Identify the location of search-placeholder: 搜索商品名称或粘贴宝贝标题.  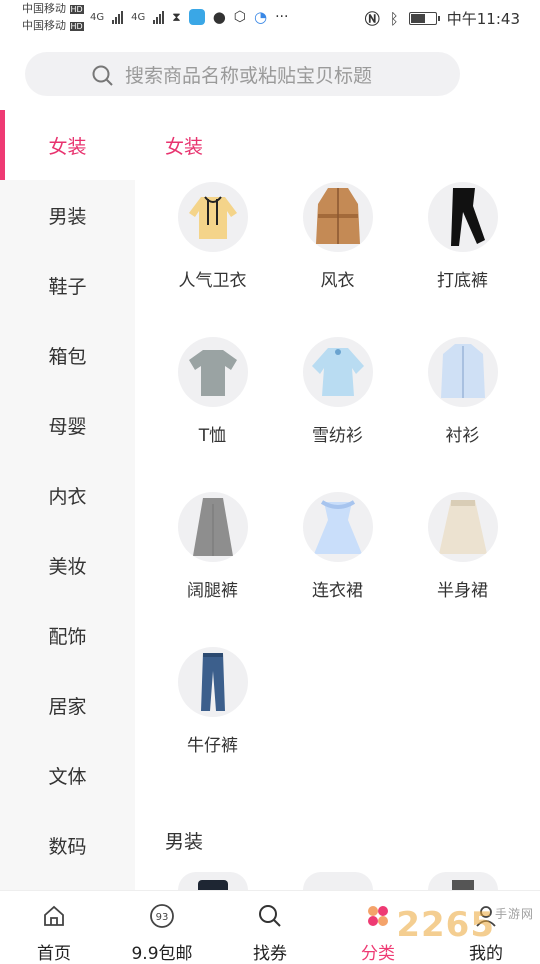
(249, 75).